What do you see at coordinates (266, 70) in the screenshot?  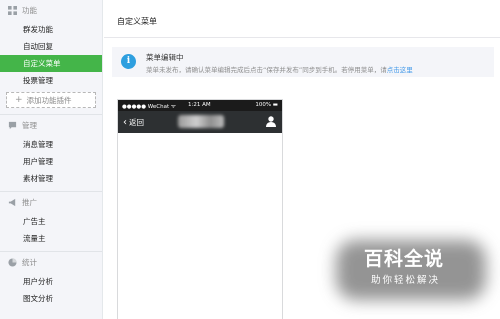 I see `notice-text: 菜单未发布，请确认菜单编辑完成后点击“保存并发布”同步到手机。若停用菜单，请` at bounding box center [266, 70].